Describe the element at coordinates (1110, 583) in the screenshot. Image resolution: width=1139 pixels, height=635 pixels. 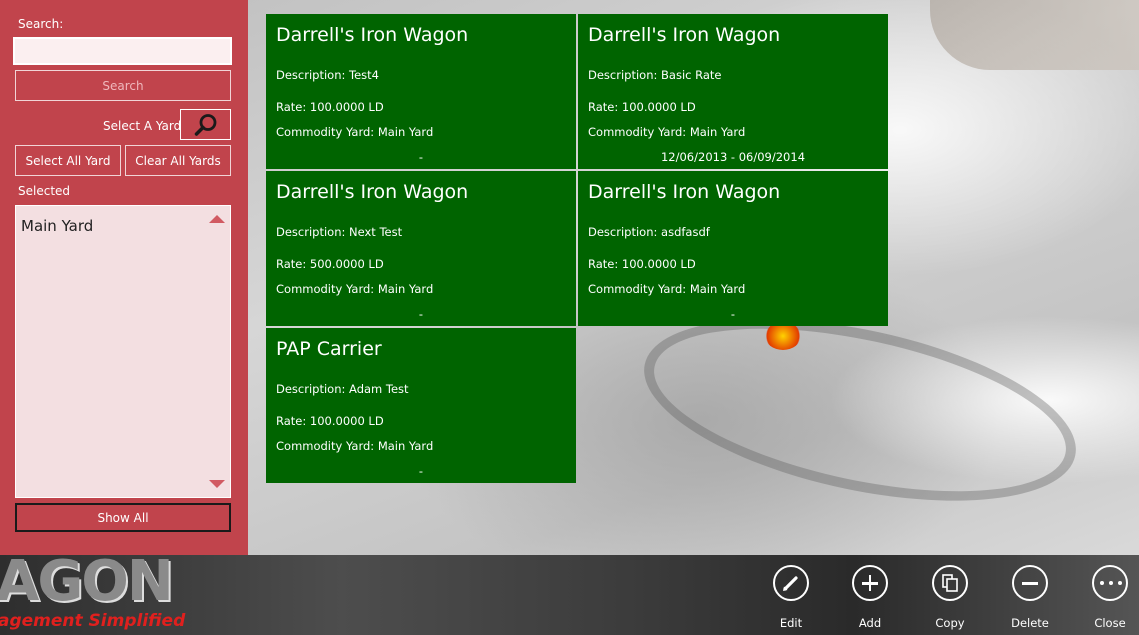
I see `more-icon` at that location.